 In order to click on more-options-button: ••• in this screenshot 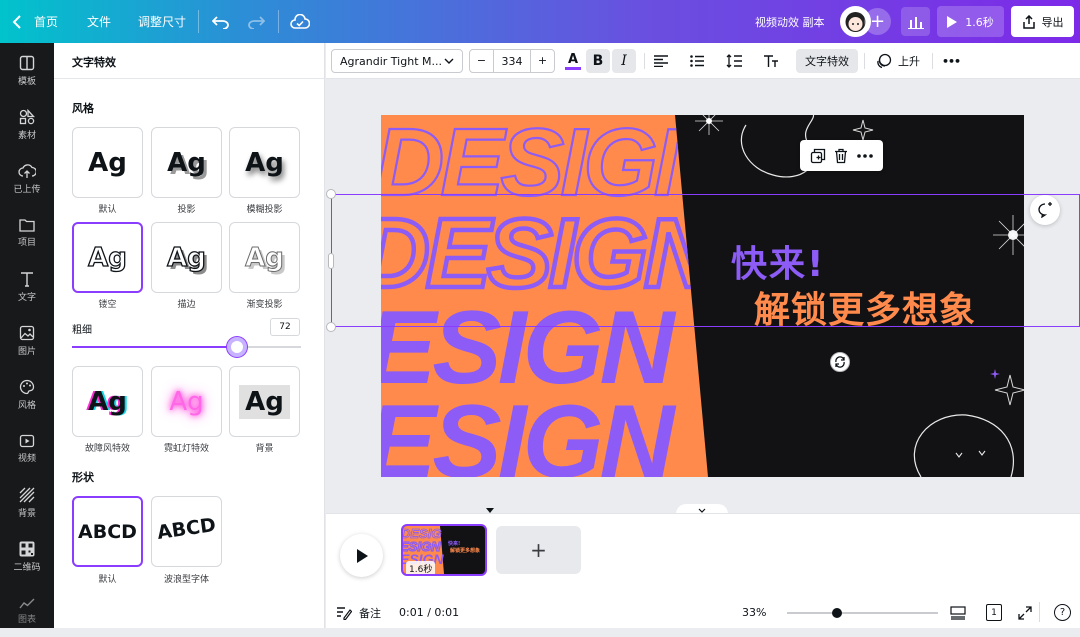, I will do `click(951, 61)`.